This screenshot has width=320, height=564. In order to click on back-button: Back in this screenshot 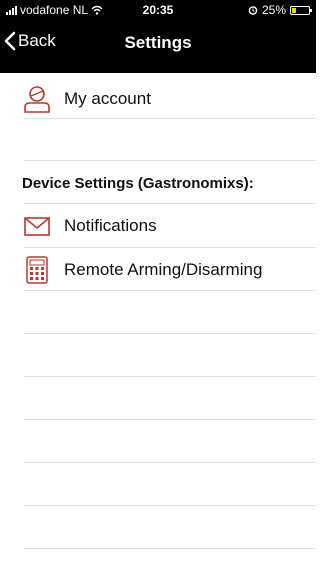, I will do `click(30, 41)`.